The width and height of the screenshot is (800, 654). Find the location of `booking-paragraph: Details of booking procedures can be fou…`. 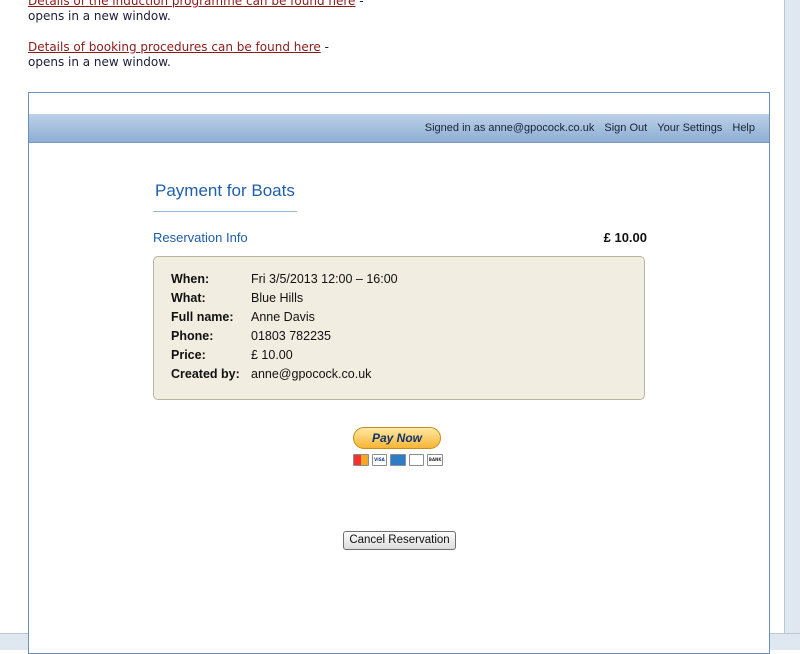

booking-paragraph: Details of booking procedures can be fou… is located at coordinates (198, 55).